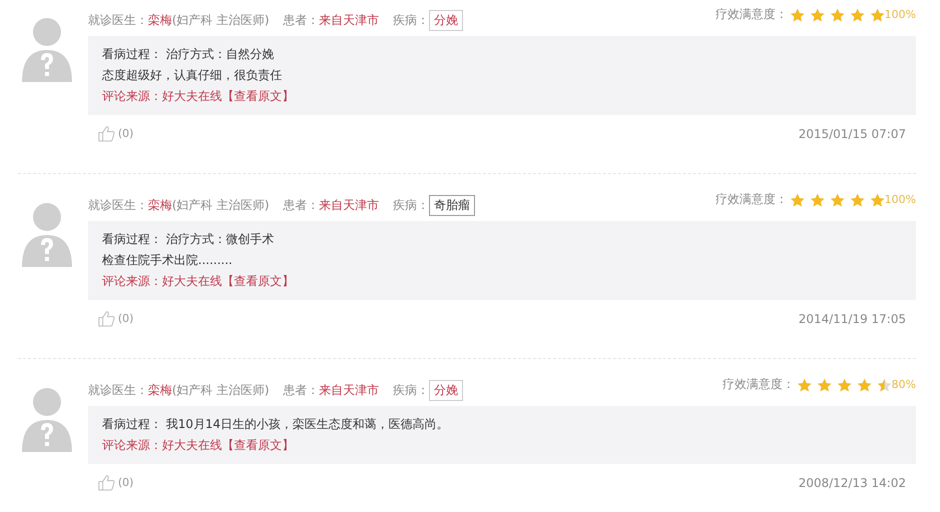  What do you see at coordinates (192, 75) in the screenshot?
I see `review-text: 态度超级好，认真仔细，很负责任` at bounding box center [192, 75].